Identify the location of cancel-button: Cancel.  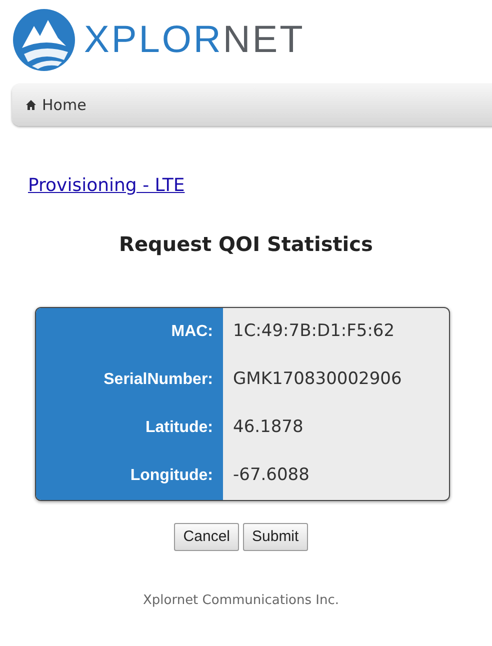
(206, 537).